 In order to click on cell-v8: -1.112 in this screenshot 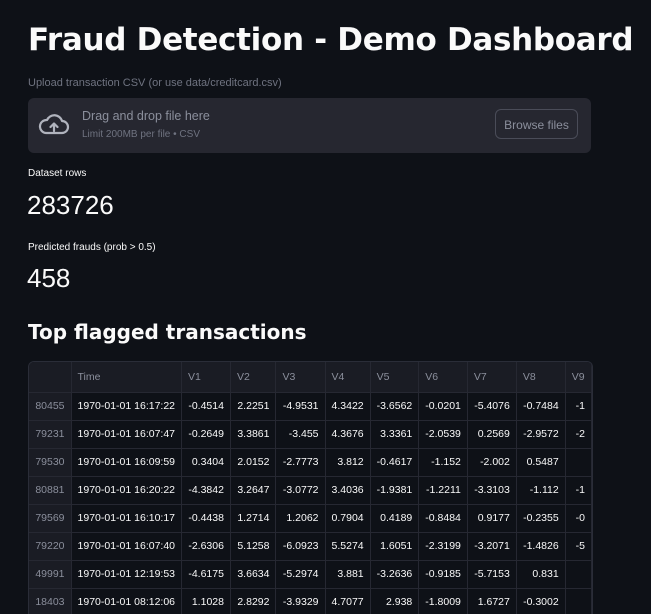, I will do `click(541, 490)`.